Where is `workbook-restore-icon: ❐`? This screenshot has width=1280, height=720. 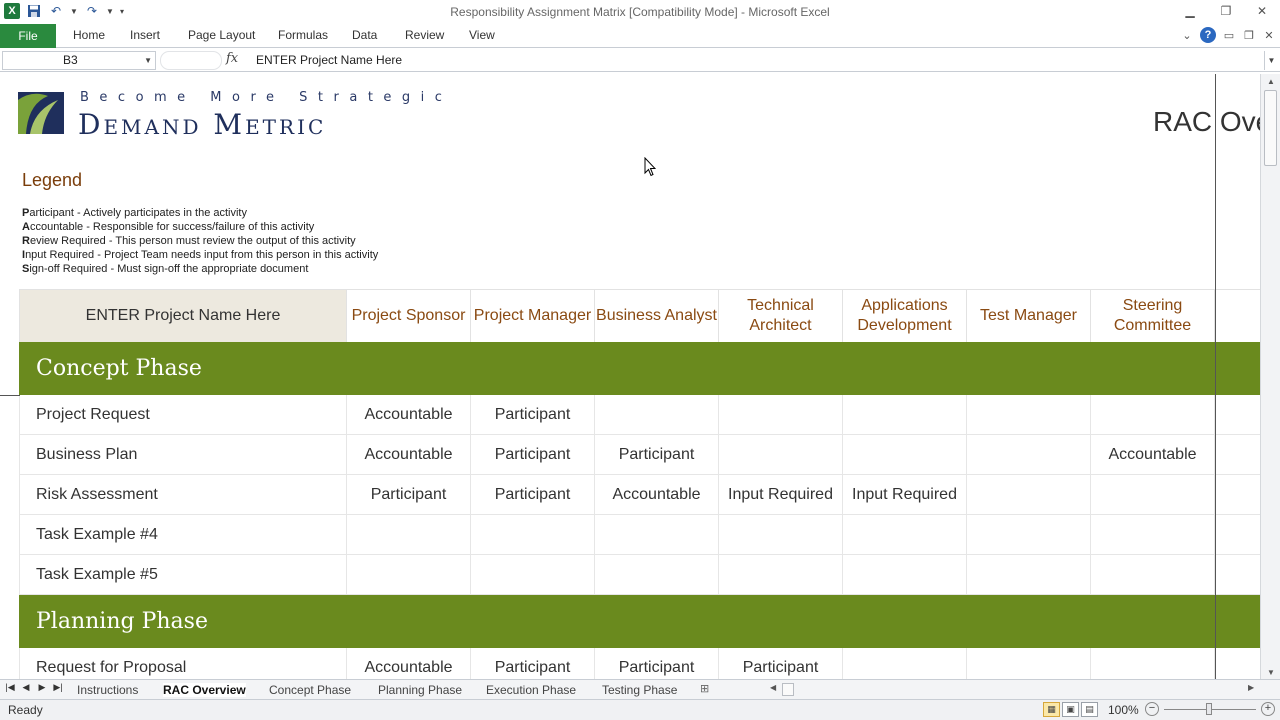
workbook-restore-icon: ❐ is located at coordinates (1249, 35).